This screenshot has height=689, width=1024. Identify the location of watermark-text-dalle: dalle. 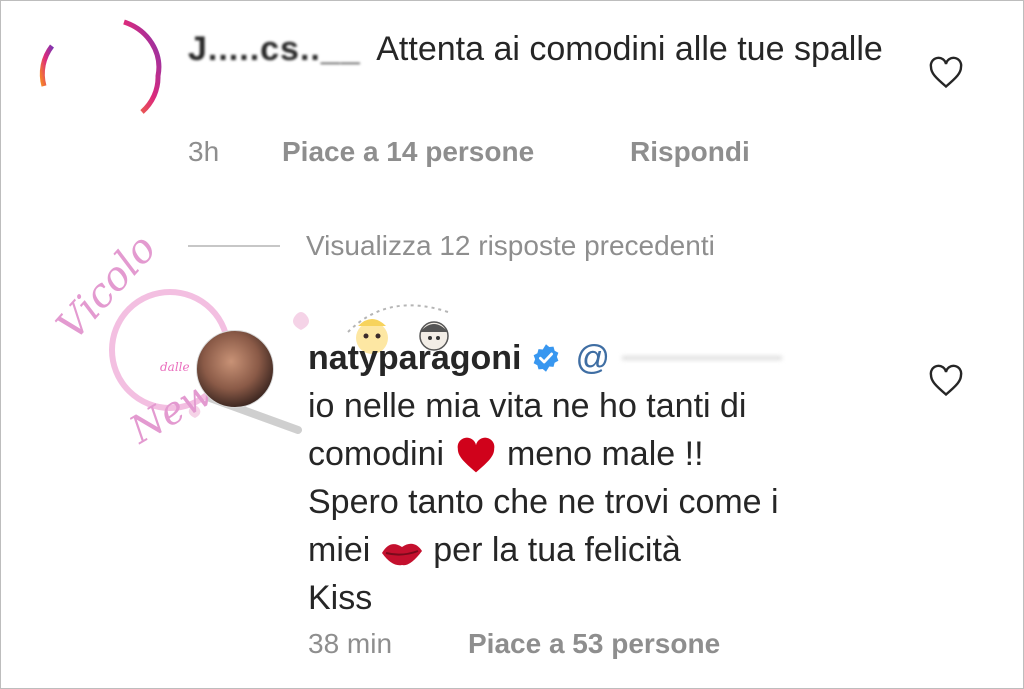
(175, 367).